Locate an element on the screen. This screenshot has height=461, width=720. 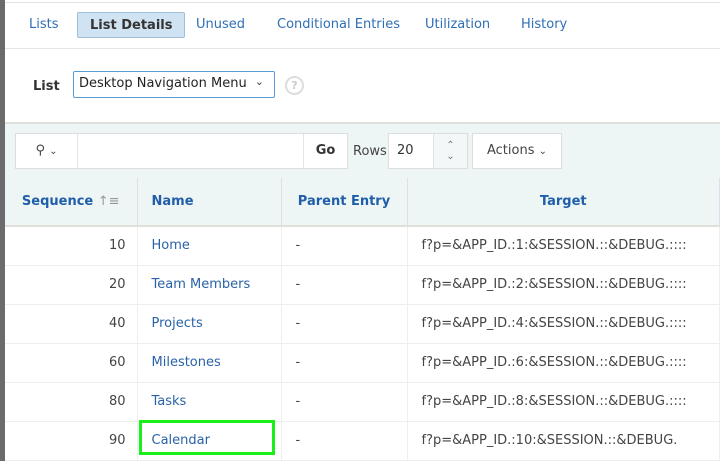
rows-label: Rows is located at coordinates (370, 151).